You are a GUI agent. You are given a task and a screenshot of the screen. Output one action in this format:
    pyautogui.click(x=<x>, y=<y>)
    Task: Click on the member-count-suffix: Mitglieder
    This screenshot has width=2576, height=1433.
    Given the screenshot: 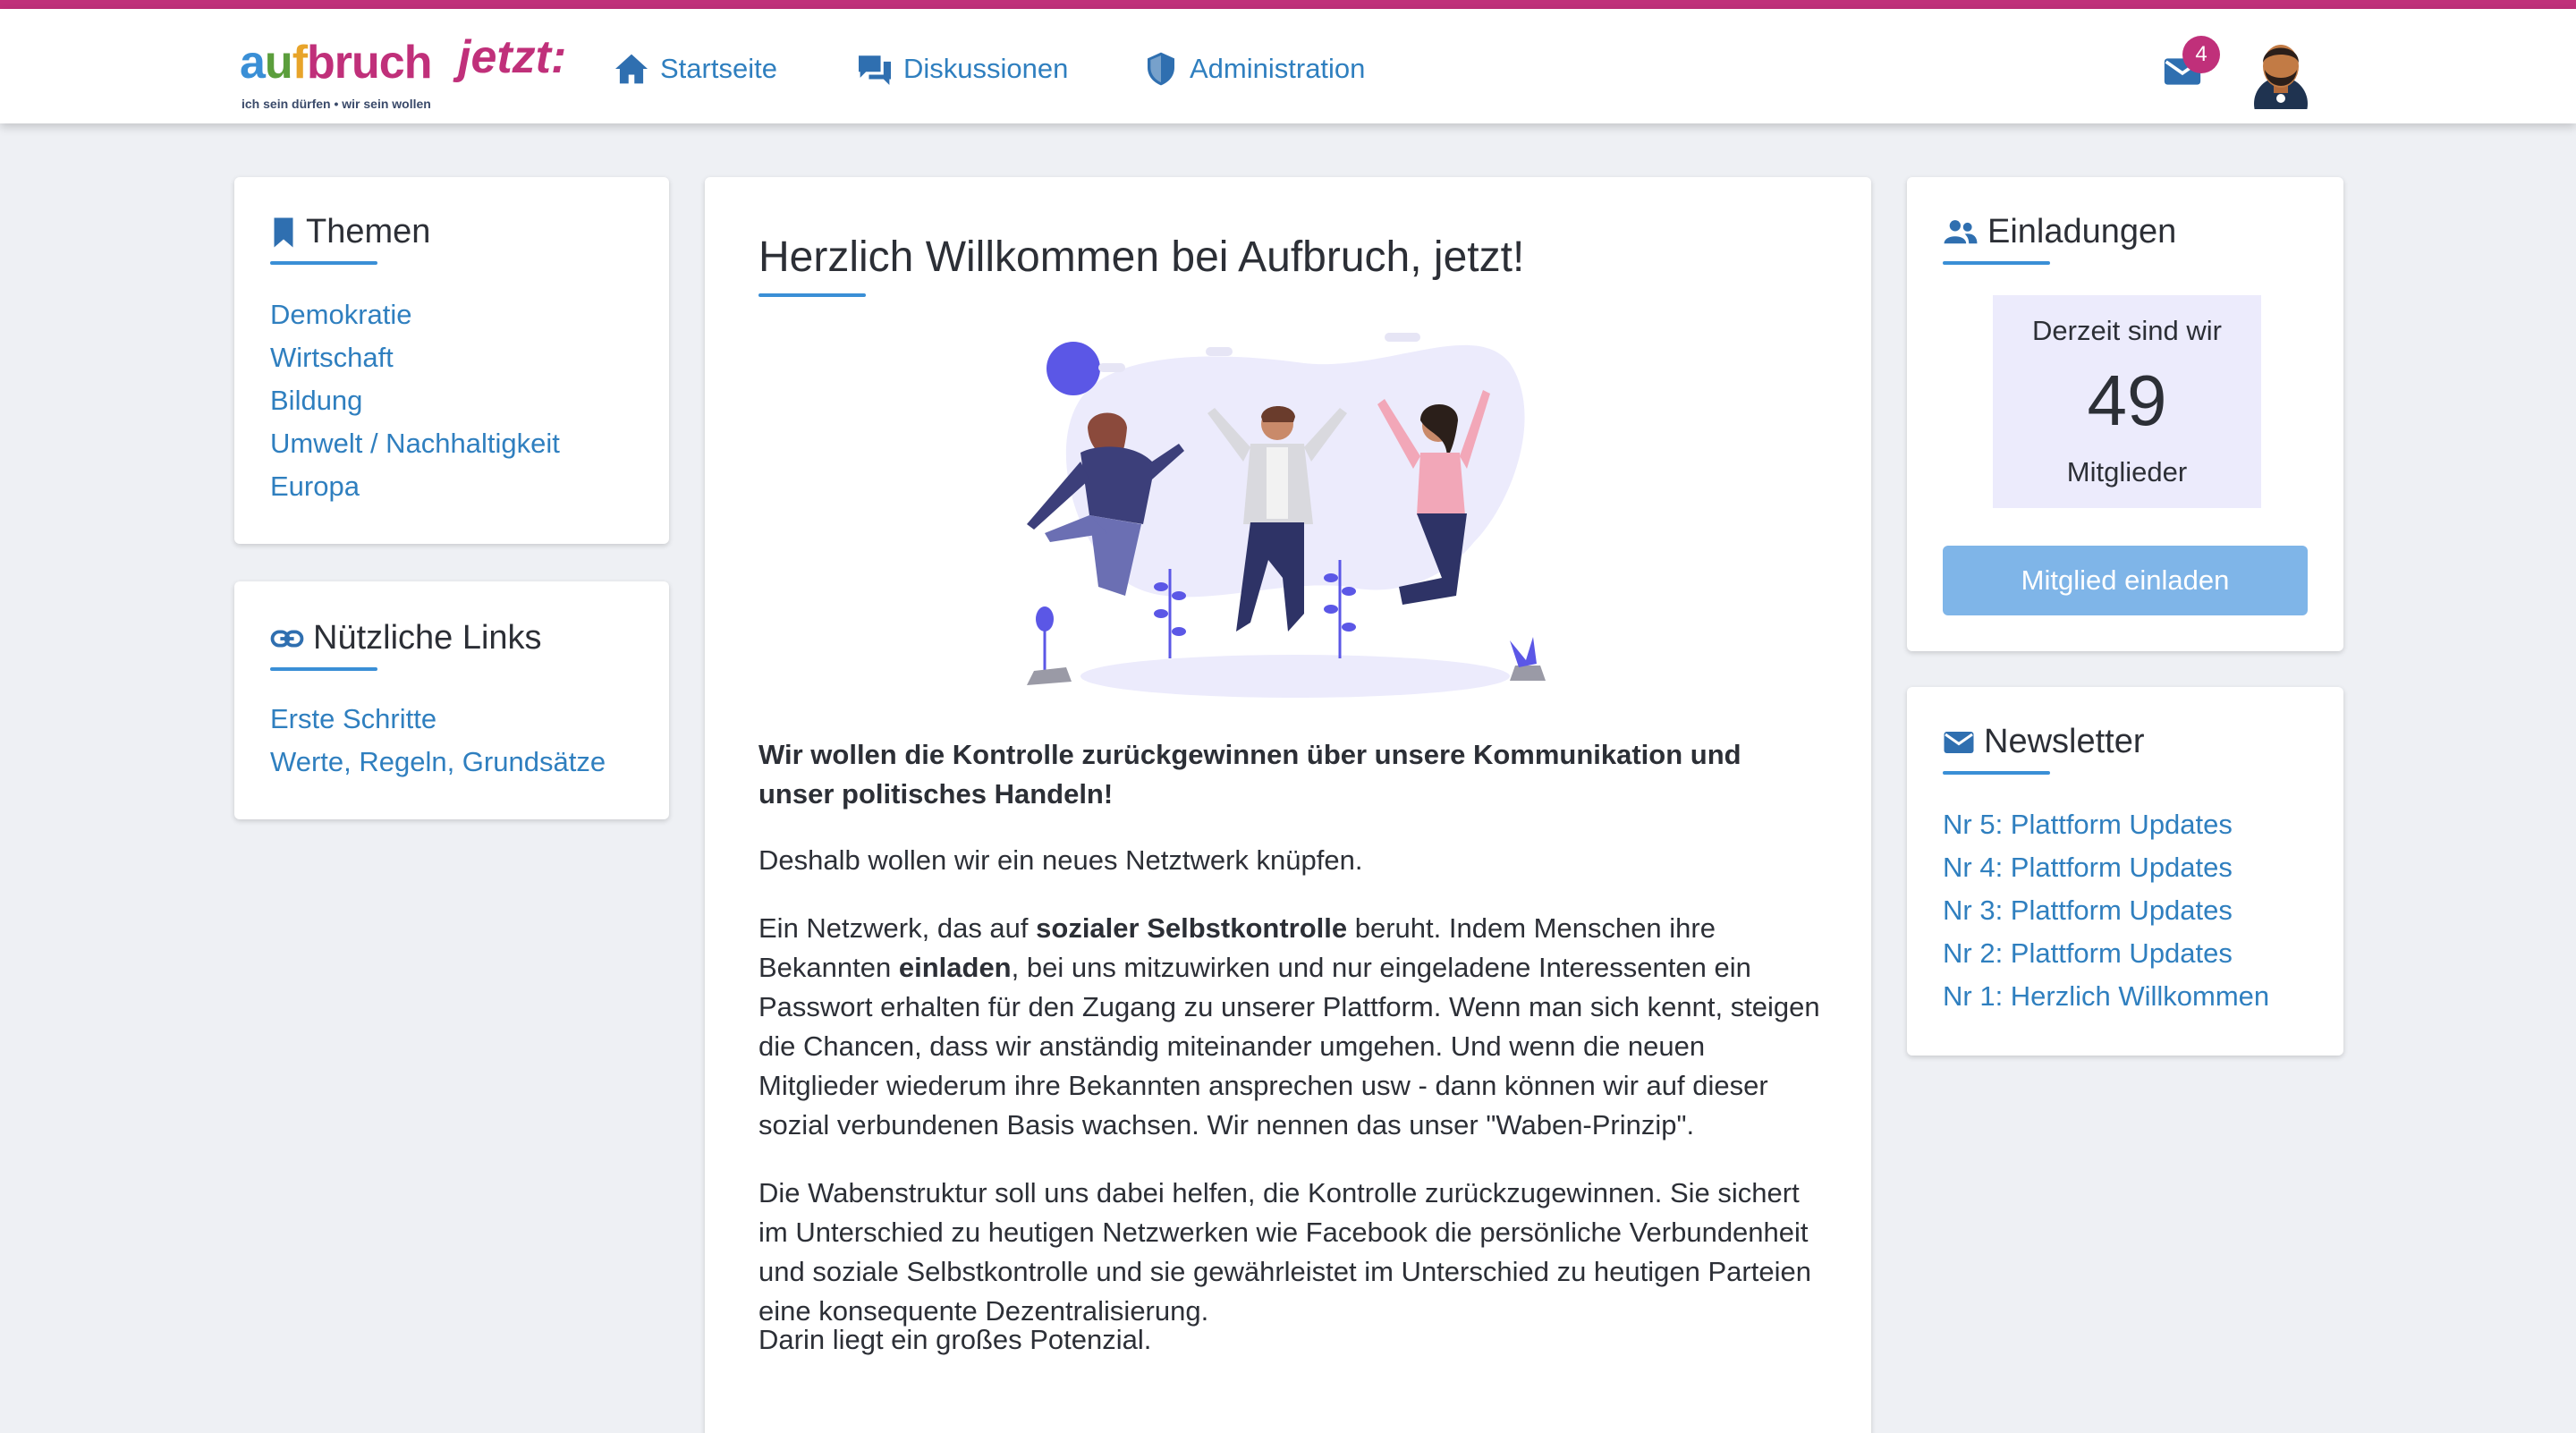 What is the action you would take?
    pyautogui.click(x=2127, y=472)
    